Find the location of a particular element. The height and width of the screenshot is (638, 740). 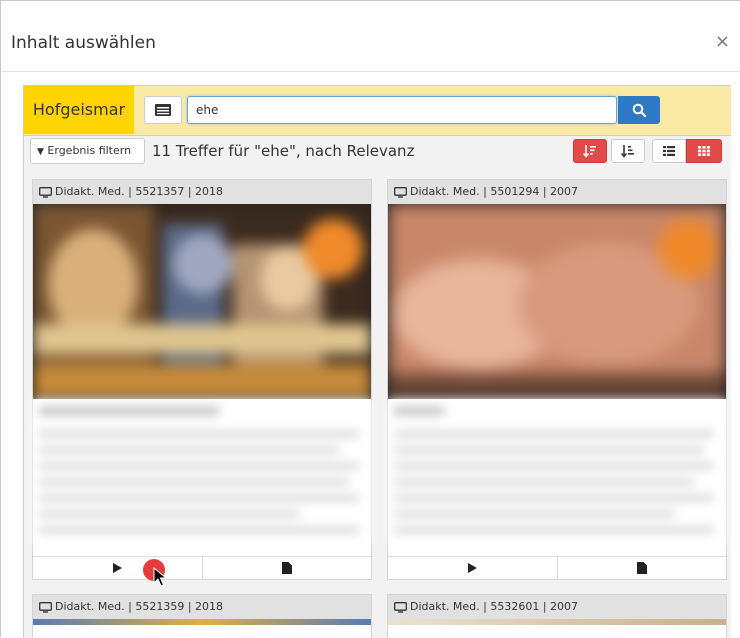

list-view-icon is located at coordinates (669, 151).